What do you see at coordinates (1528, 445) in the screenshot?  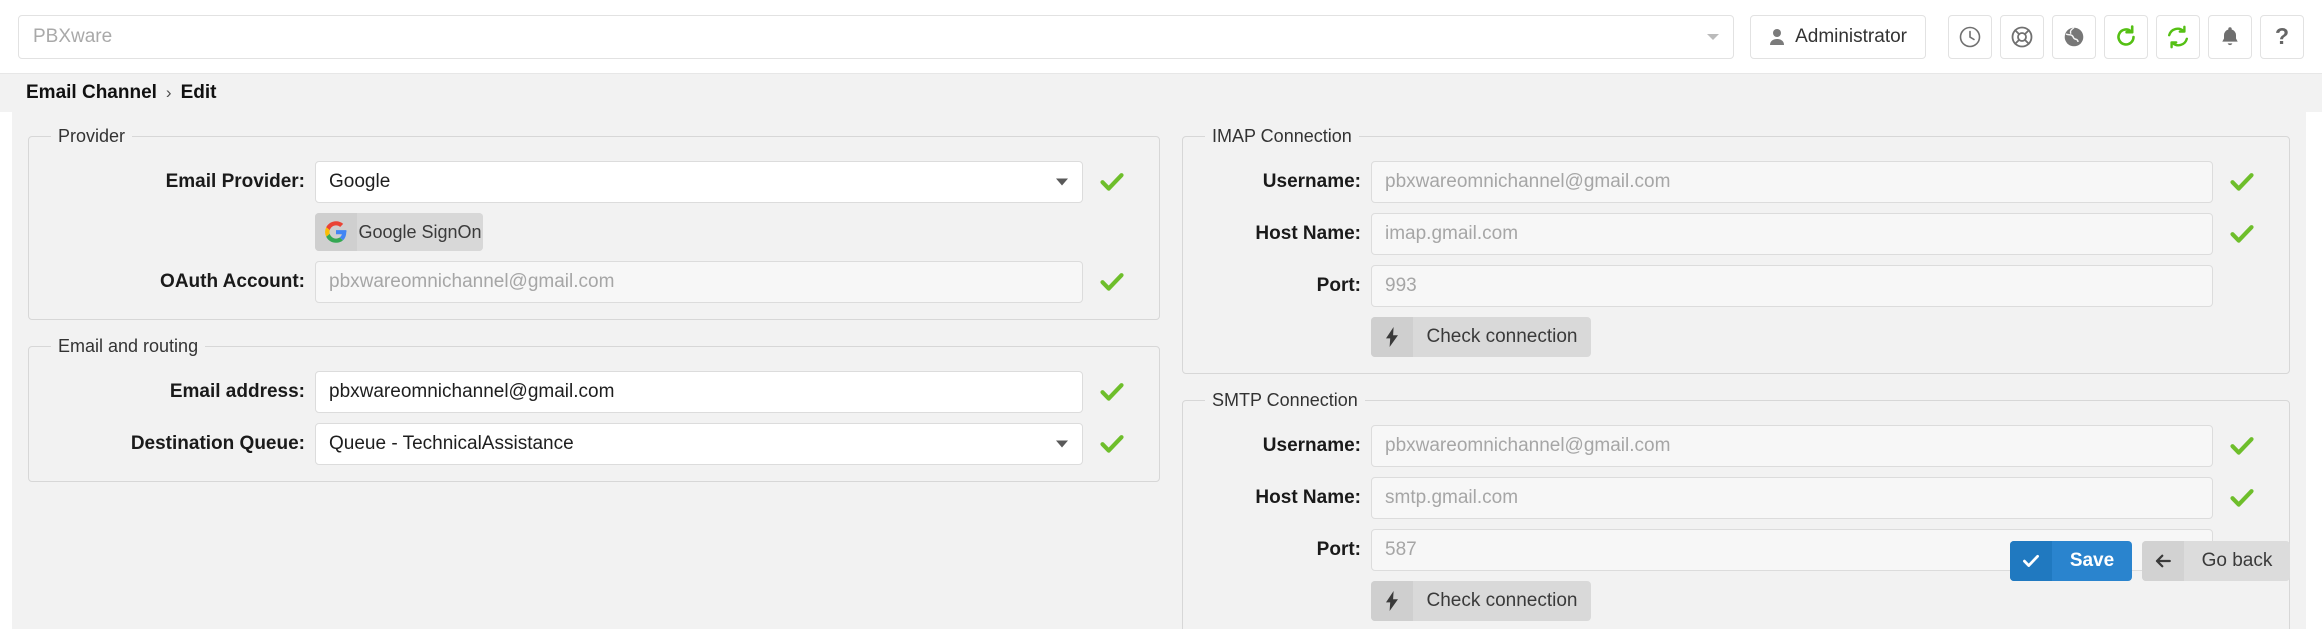 I see `smtp-username-value: pbxwareomnichannel@gmail.com` at bounding box center [1528, 445].